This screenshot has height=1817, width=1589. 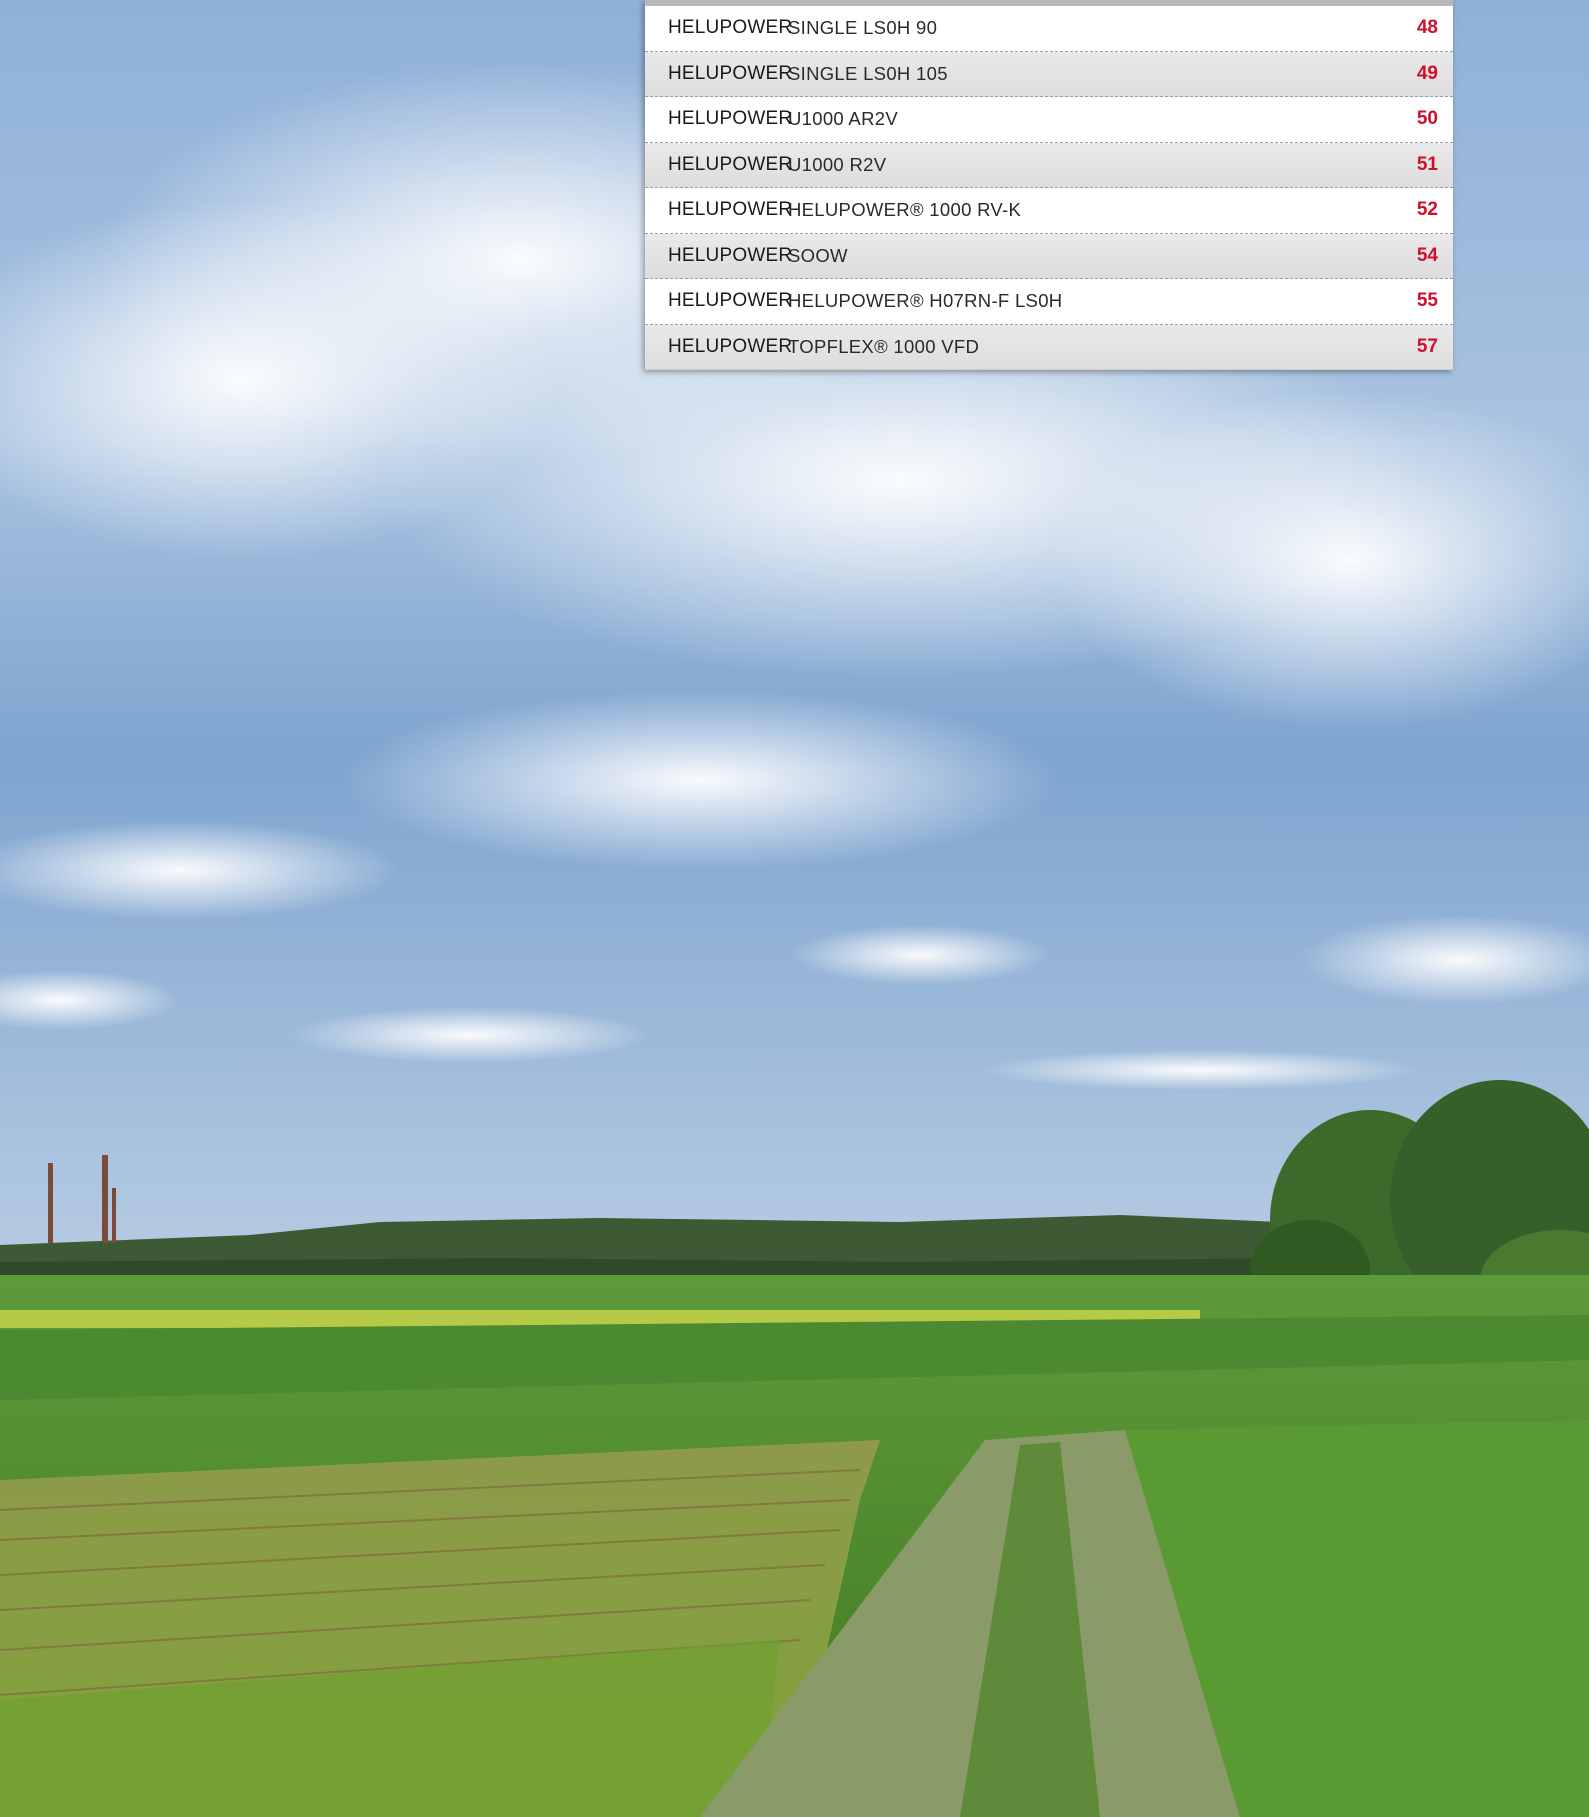 What do you see at coordinates (1049, 256) in the screenshot?
I see `toc-row: HELUPOWER SOOW 54` at bounding box center [1049, 256].